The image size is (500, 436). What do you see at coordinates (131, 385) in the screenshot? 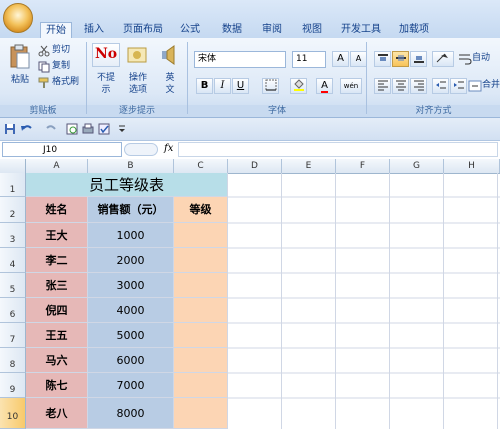
I see `sales-cell: 7000` at bounding box center [131, 385].